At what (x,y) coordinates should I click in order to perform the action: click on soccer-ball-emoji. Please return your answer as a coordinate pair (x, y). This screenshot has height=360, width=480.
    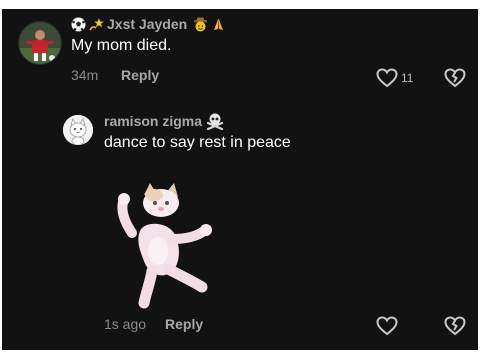
    Looking at the image, I should click on (78, 24).